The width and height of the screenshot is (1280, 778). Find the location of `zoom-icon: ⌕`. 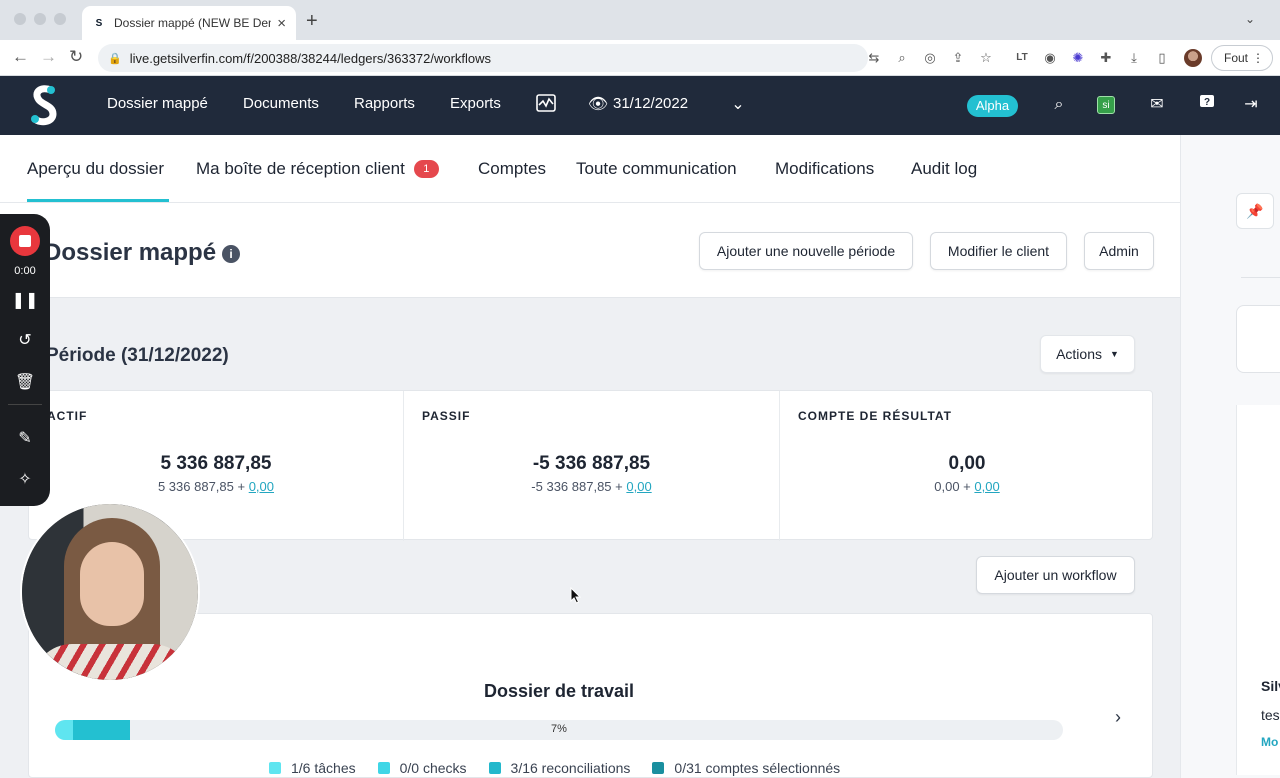

zoom-icon: ⌕ is located at coordinates (902, 58).